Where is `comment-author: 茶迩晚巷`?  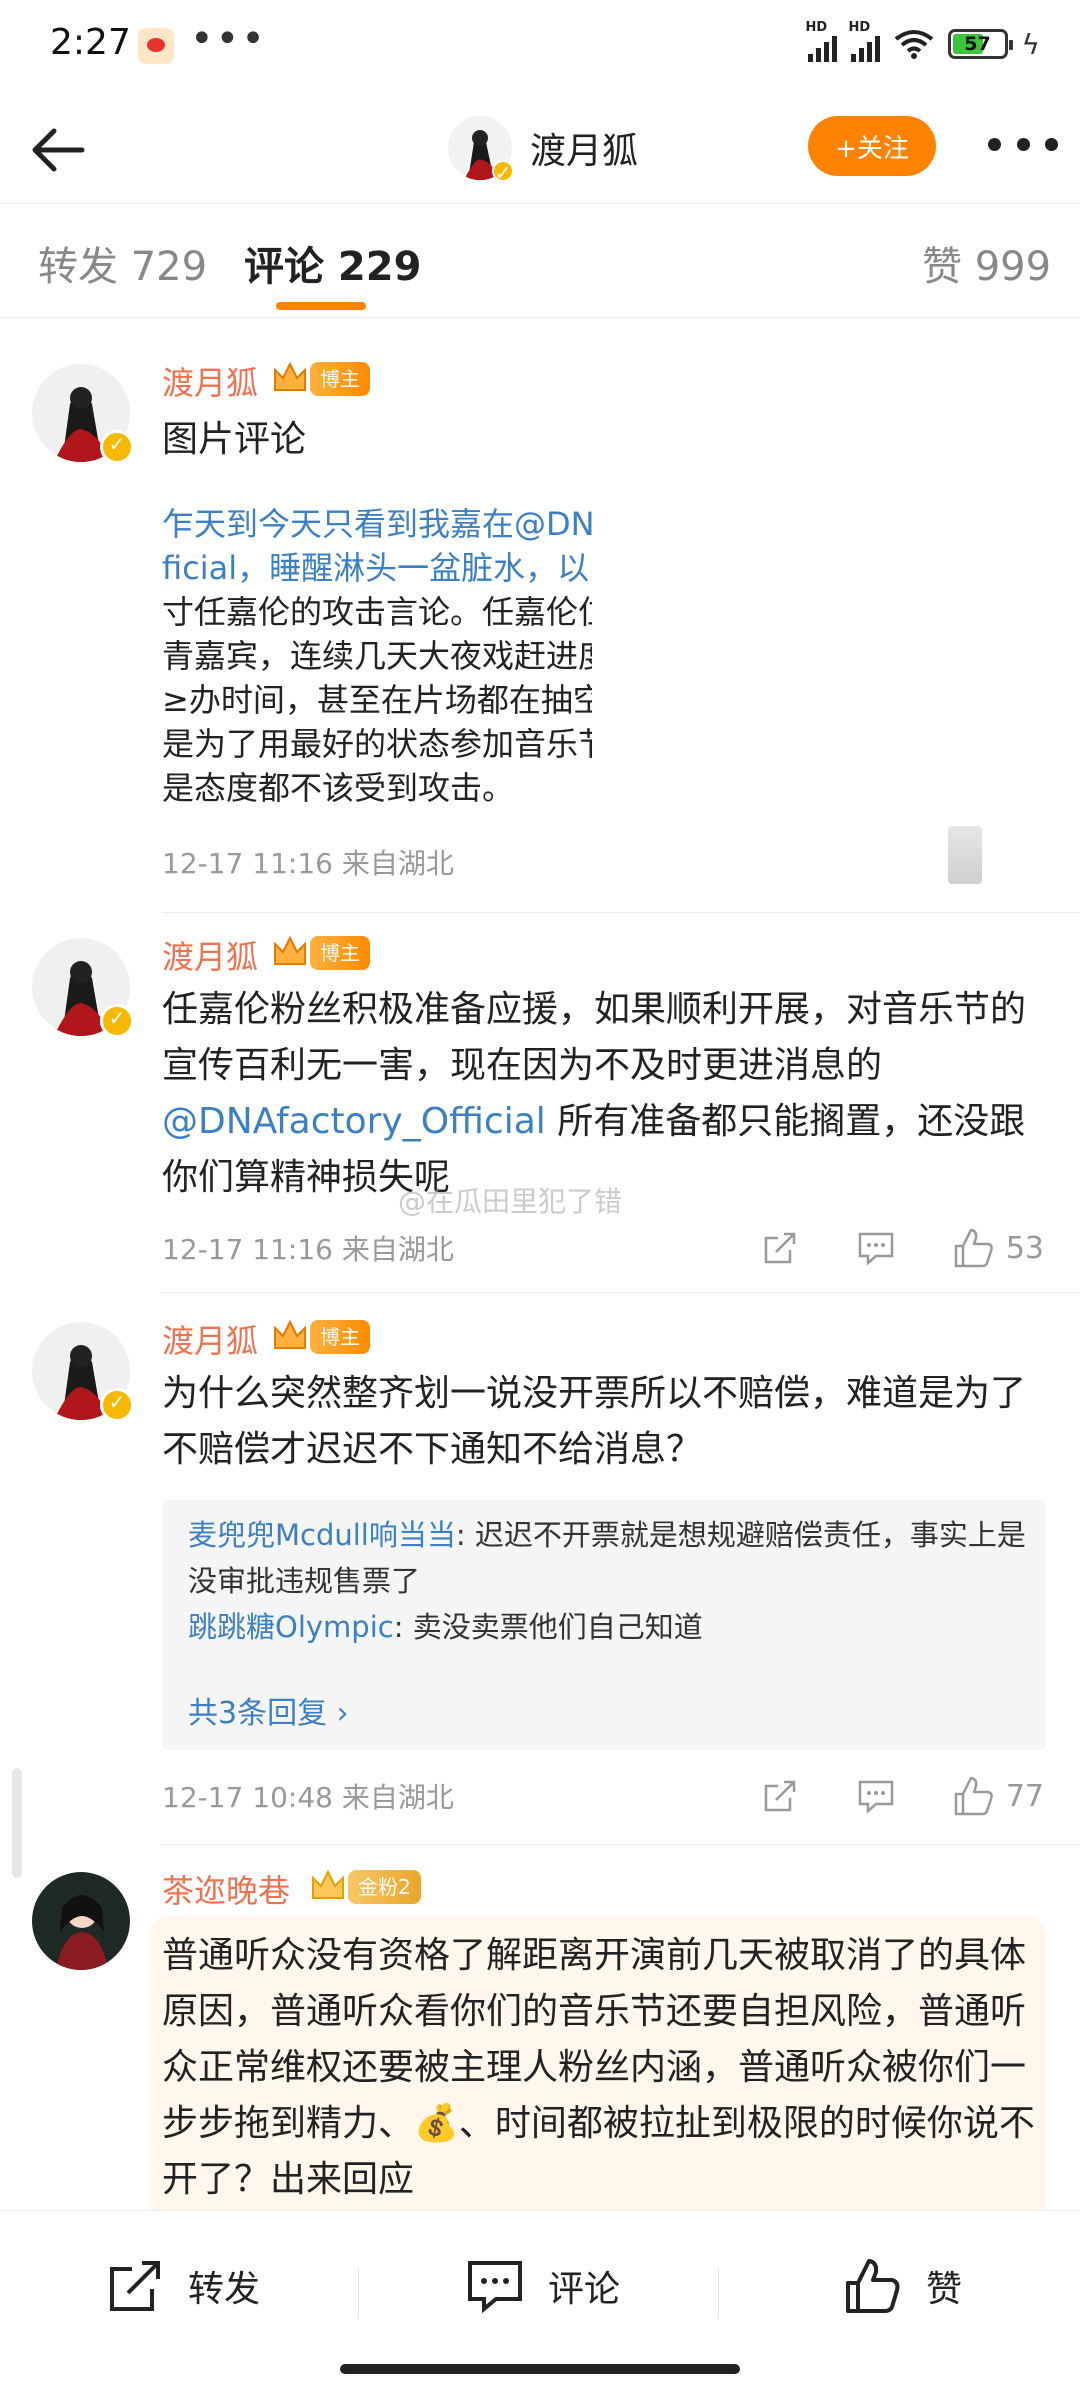 comment-author: 茶迩晚巷 is located at coordinates (226, 1889).